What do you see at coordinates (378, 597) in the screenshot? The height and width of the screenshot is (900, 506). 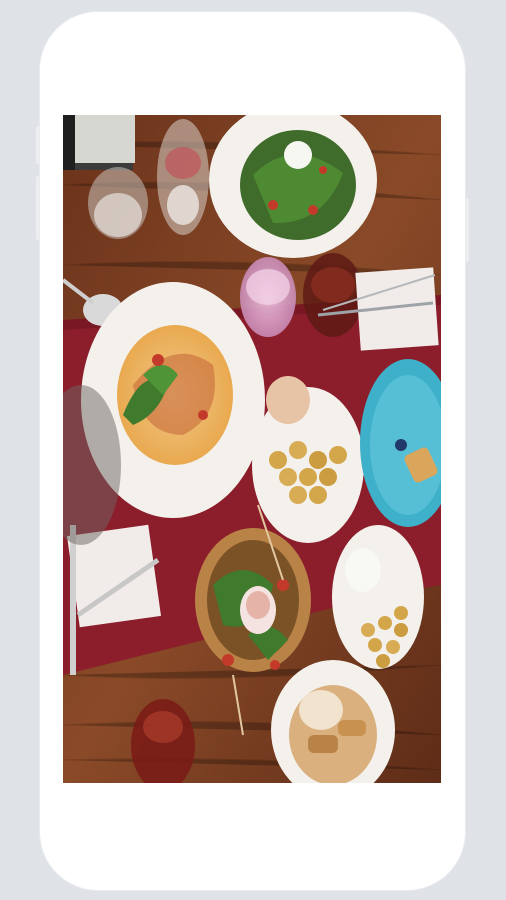 I see `small-potato-plate` at bounding box center [378, 597].